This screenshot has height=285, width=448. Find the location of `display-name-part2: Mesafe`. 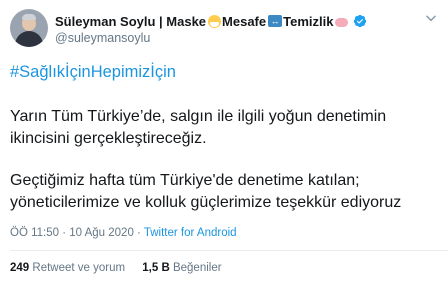

display-name-part2: Mesafe is located at coordinates (244, 21).